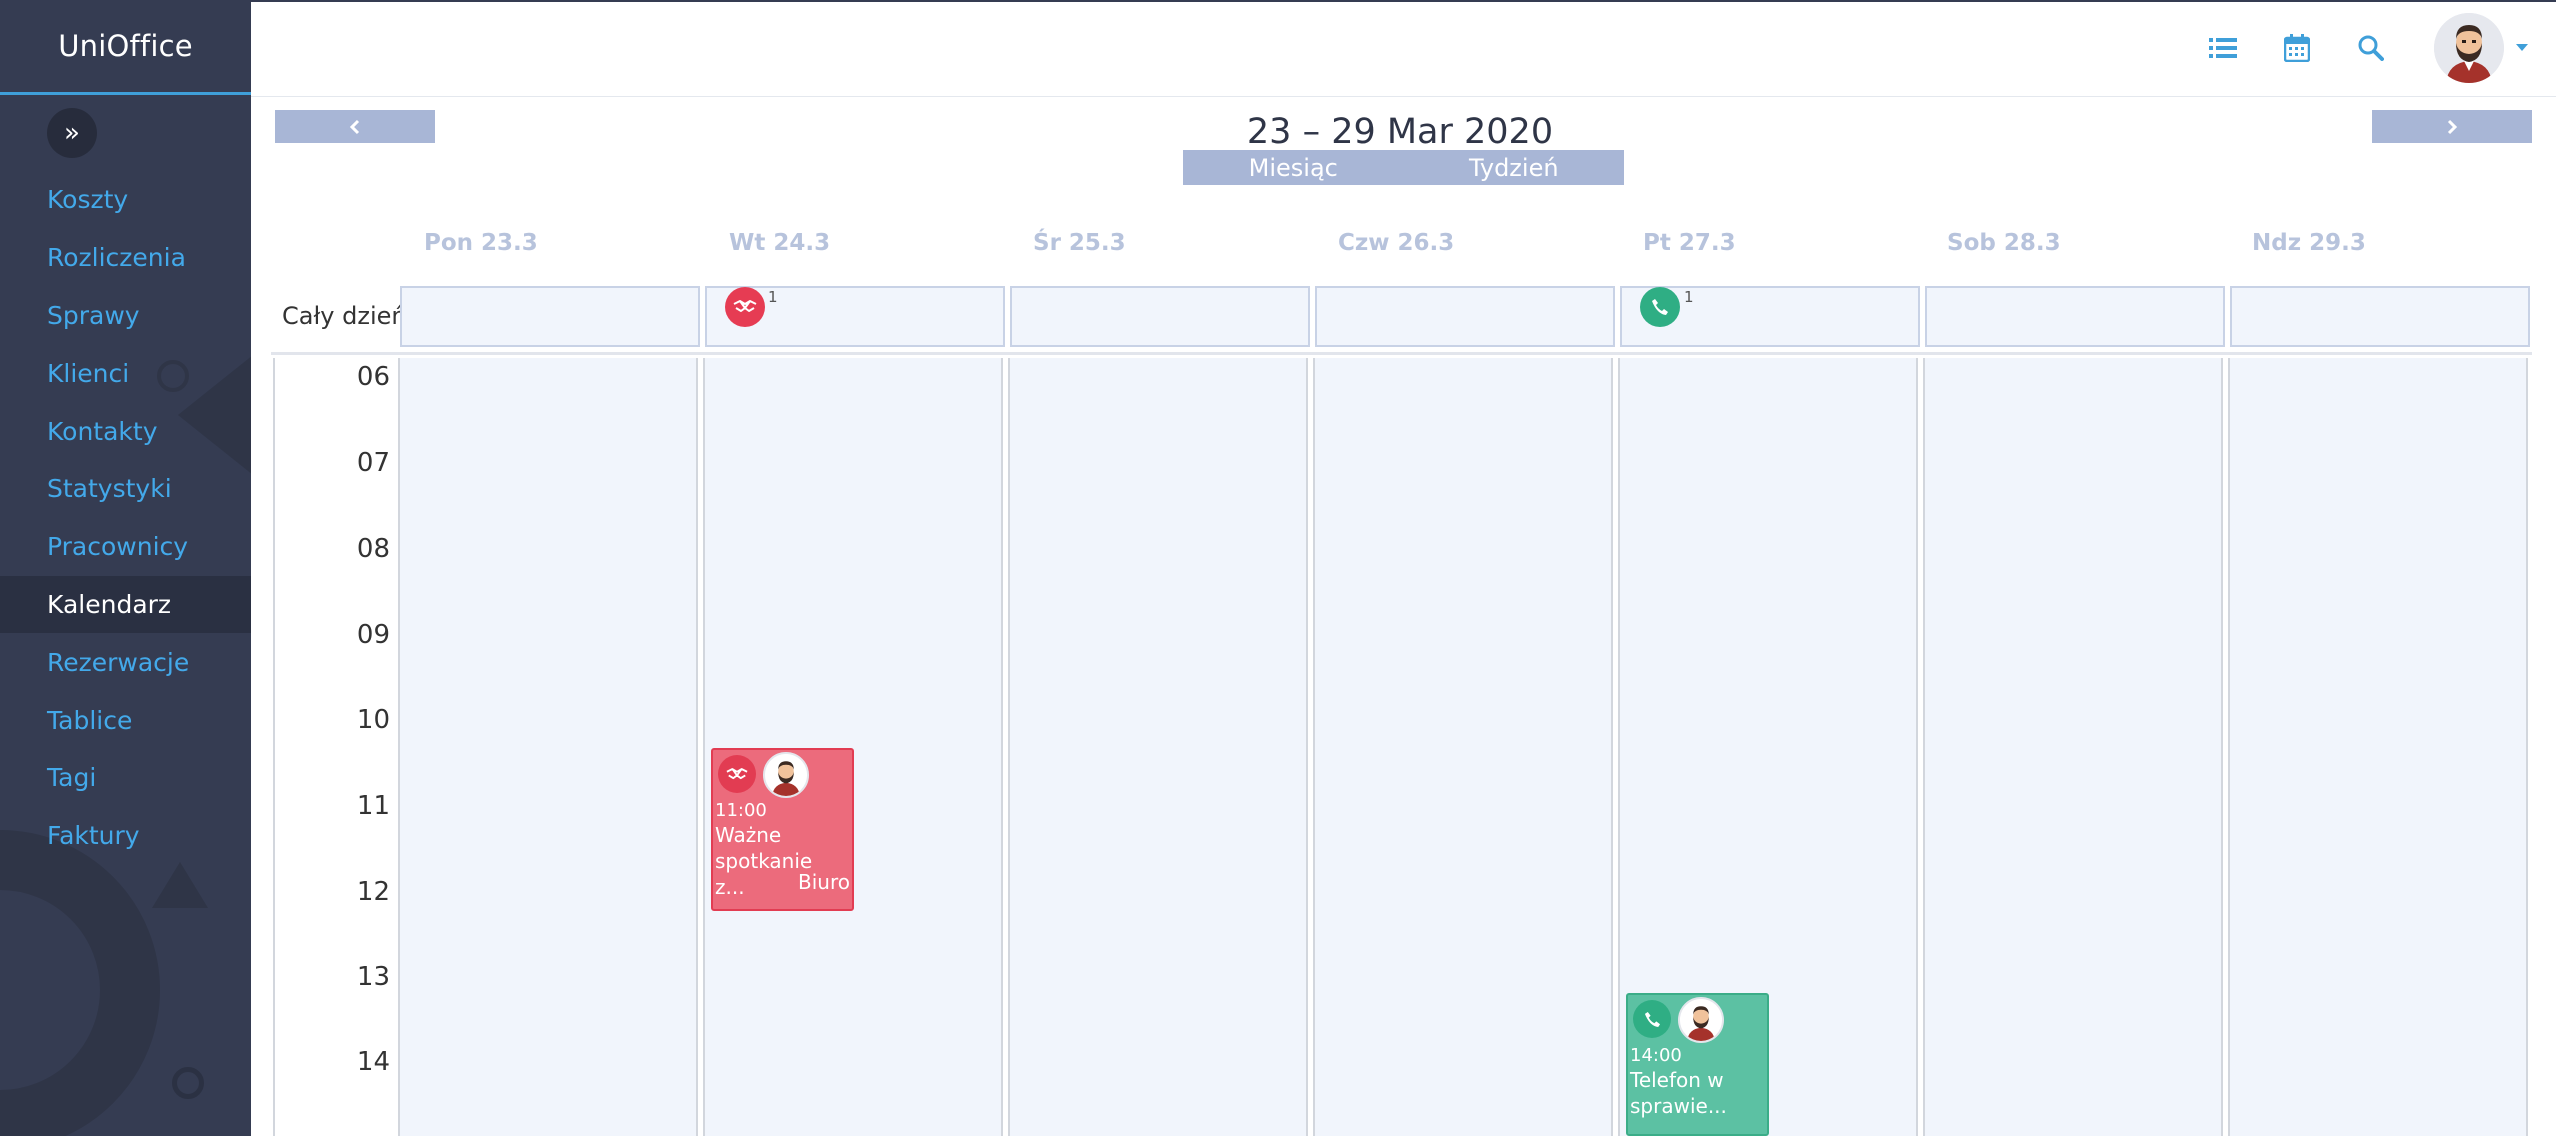  I want to click on sidebar-item-tablice: Tablice, so click(125, 720).